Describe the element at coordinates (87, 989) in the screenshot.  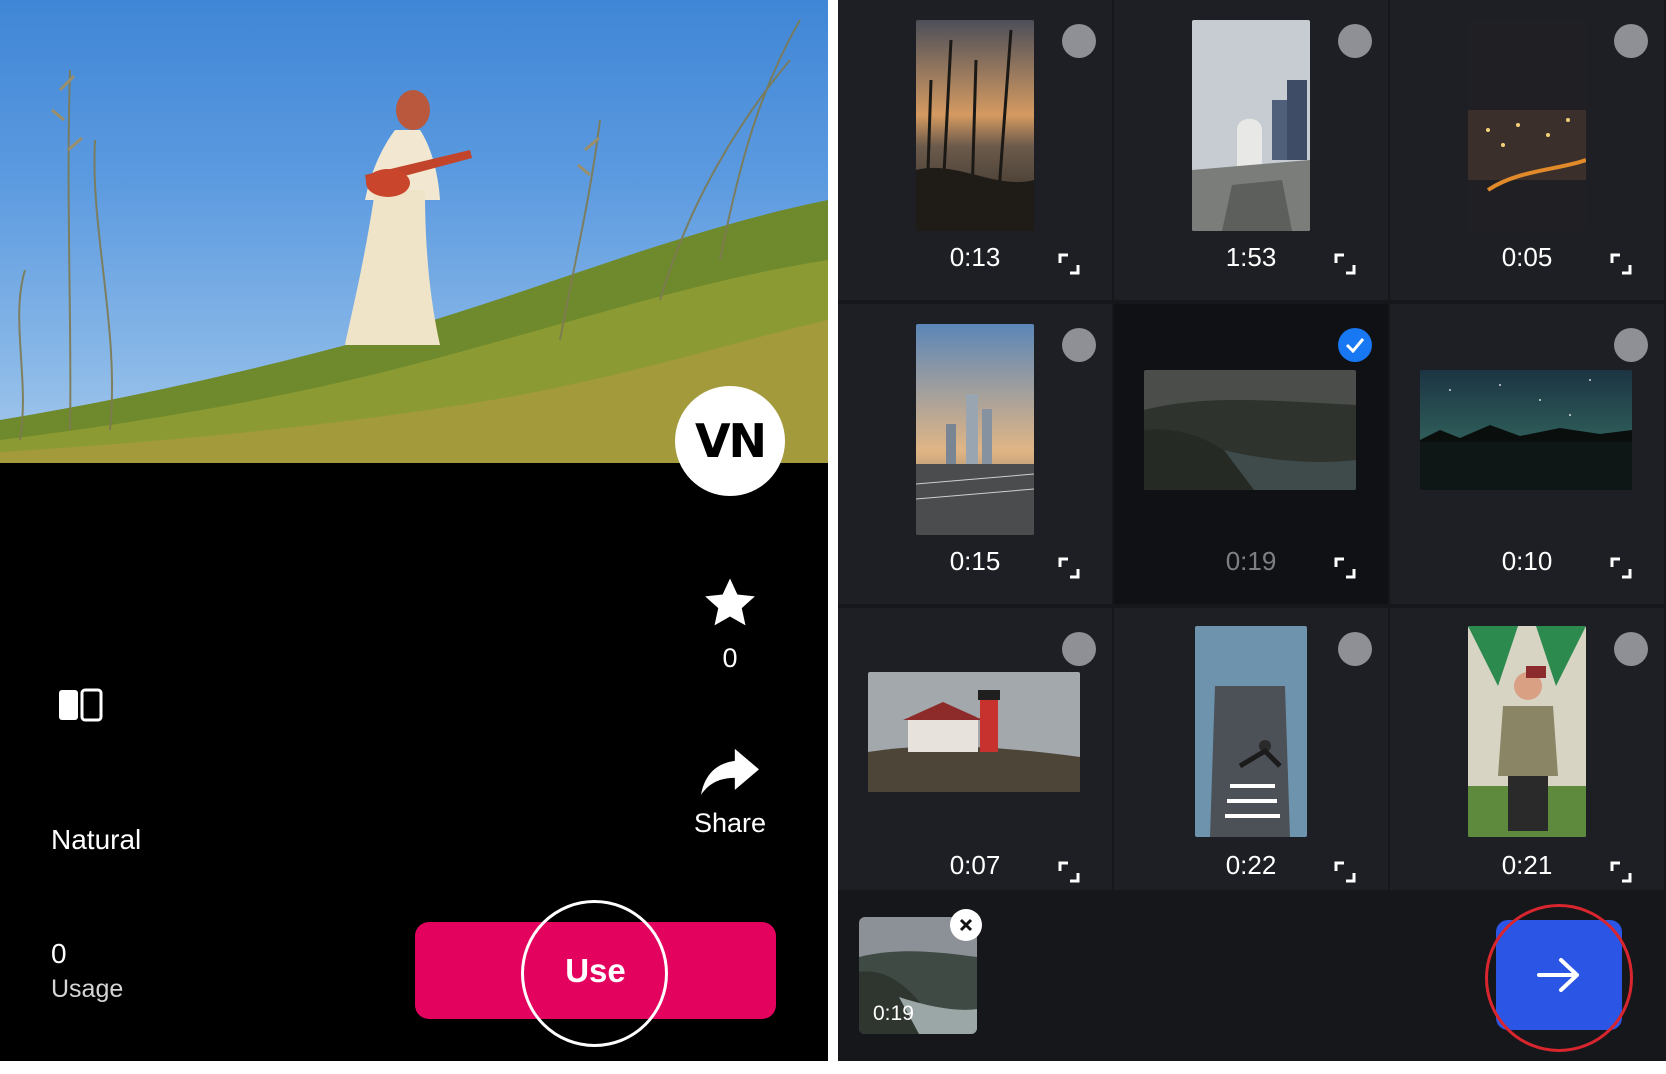
I see `usage-label: Usage` at that location.